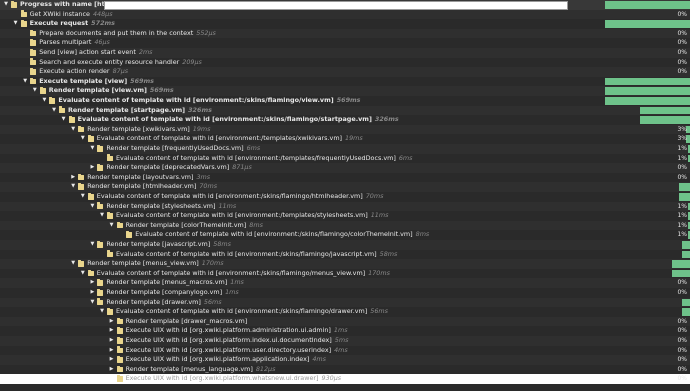  What do you see at coordinates (345, 43) in the screenshot?
I see `tree-row: Parses multipart 46µs 0%` at bounding box center [345, 43].